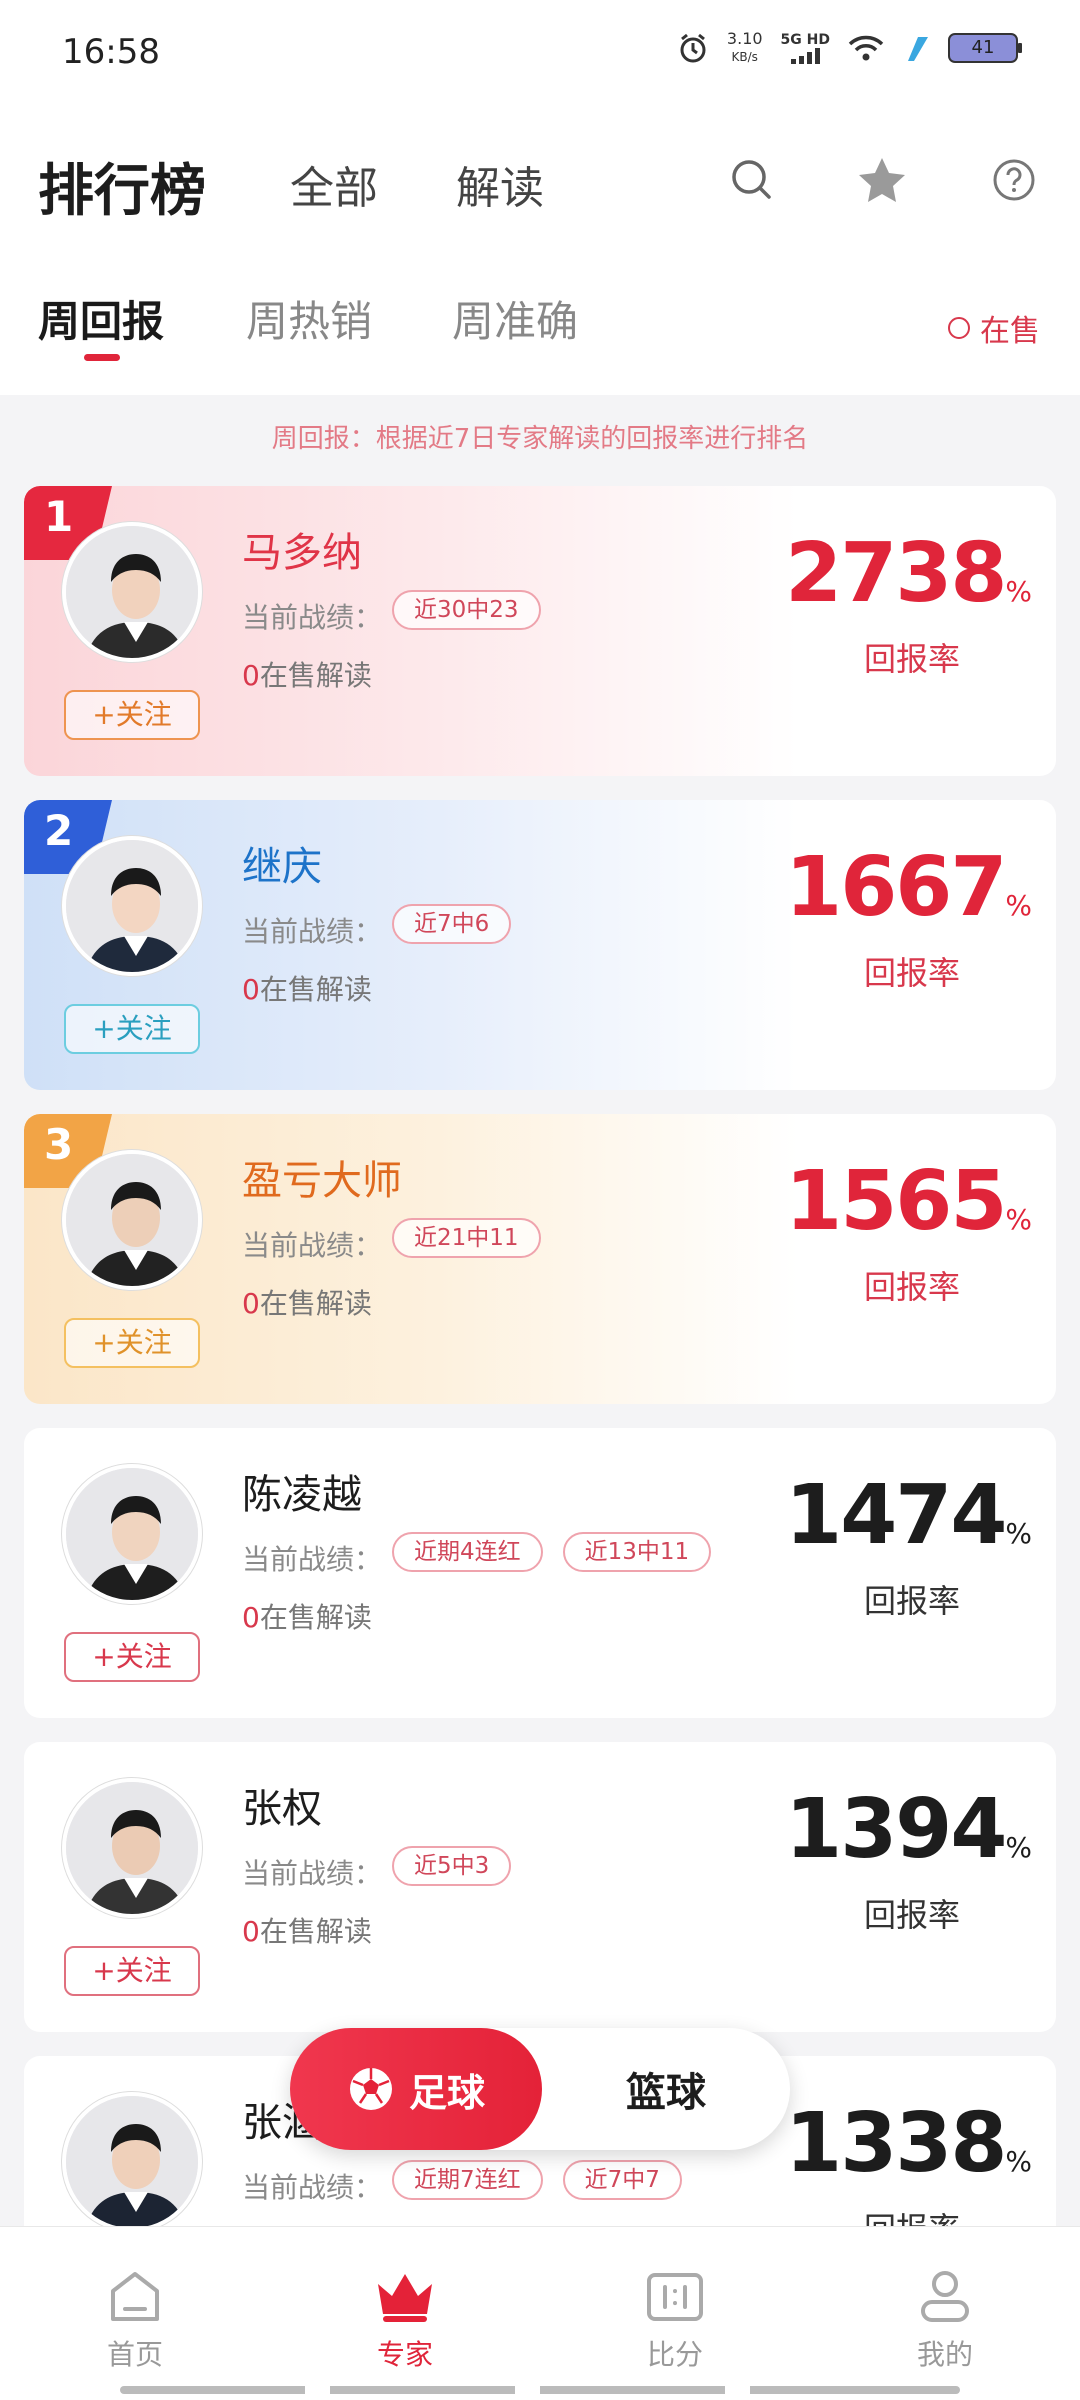 The height and width of the screenshot is (2400, 1080). I want to click on record-tag: 近期7连红, so click(467, 2180).